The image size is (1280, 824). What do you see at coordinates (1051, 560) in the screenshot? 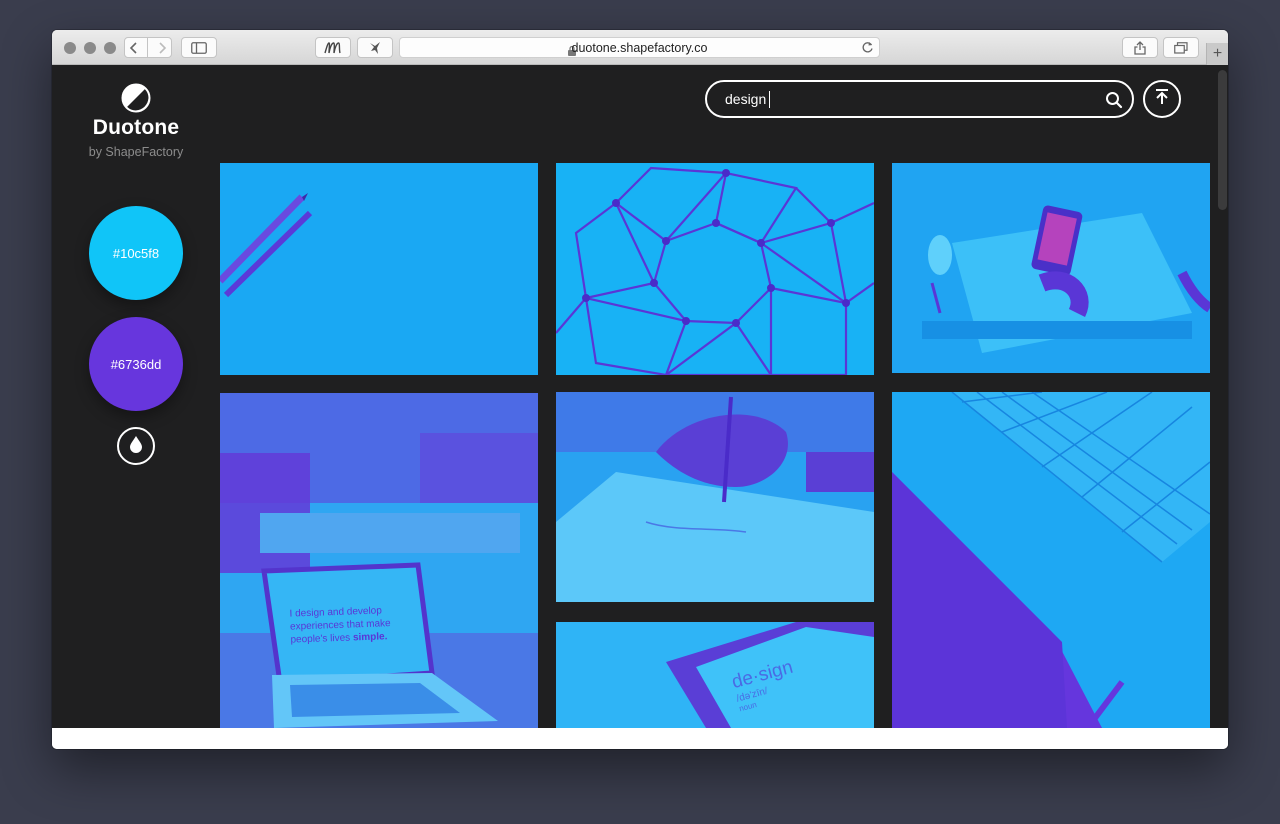
I see `image-tile-tablet-keyboard` at bounding box center [1051, 560].